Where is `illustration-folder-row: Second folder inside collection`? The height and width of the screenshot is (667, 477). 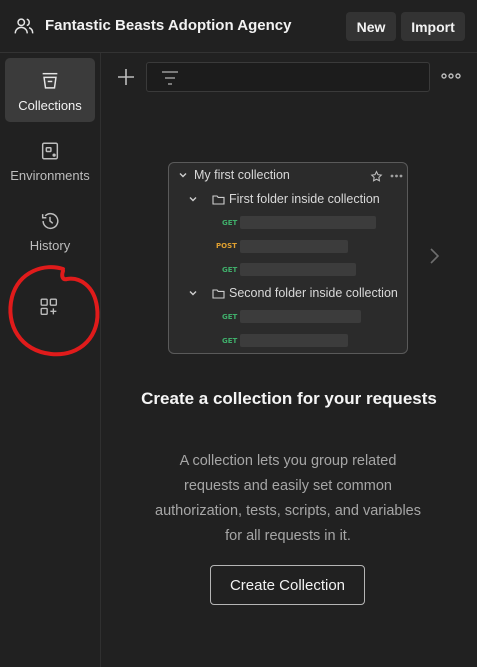 illustration-folder-row: Second folder inside collection is located at coordinates (293, 293).